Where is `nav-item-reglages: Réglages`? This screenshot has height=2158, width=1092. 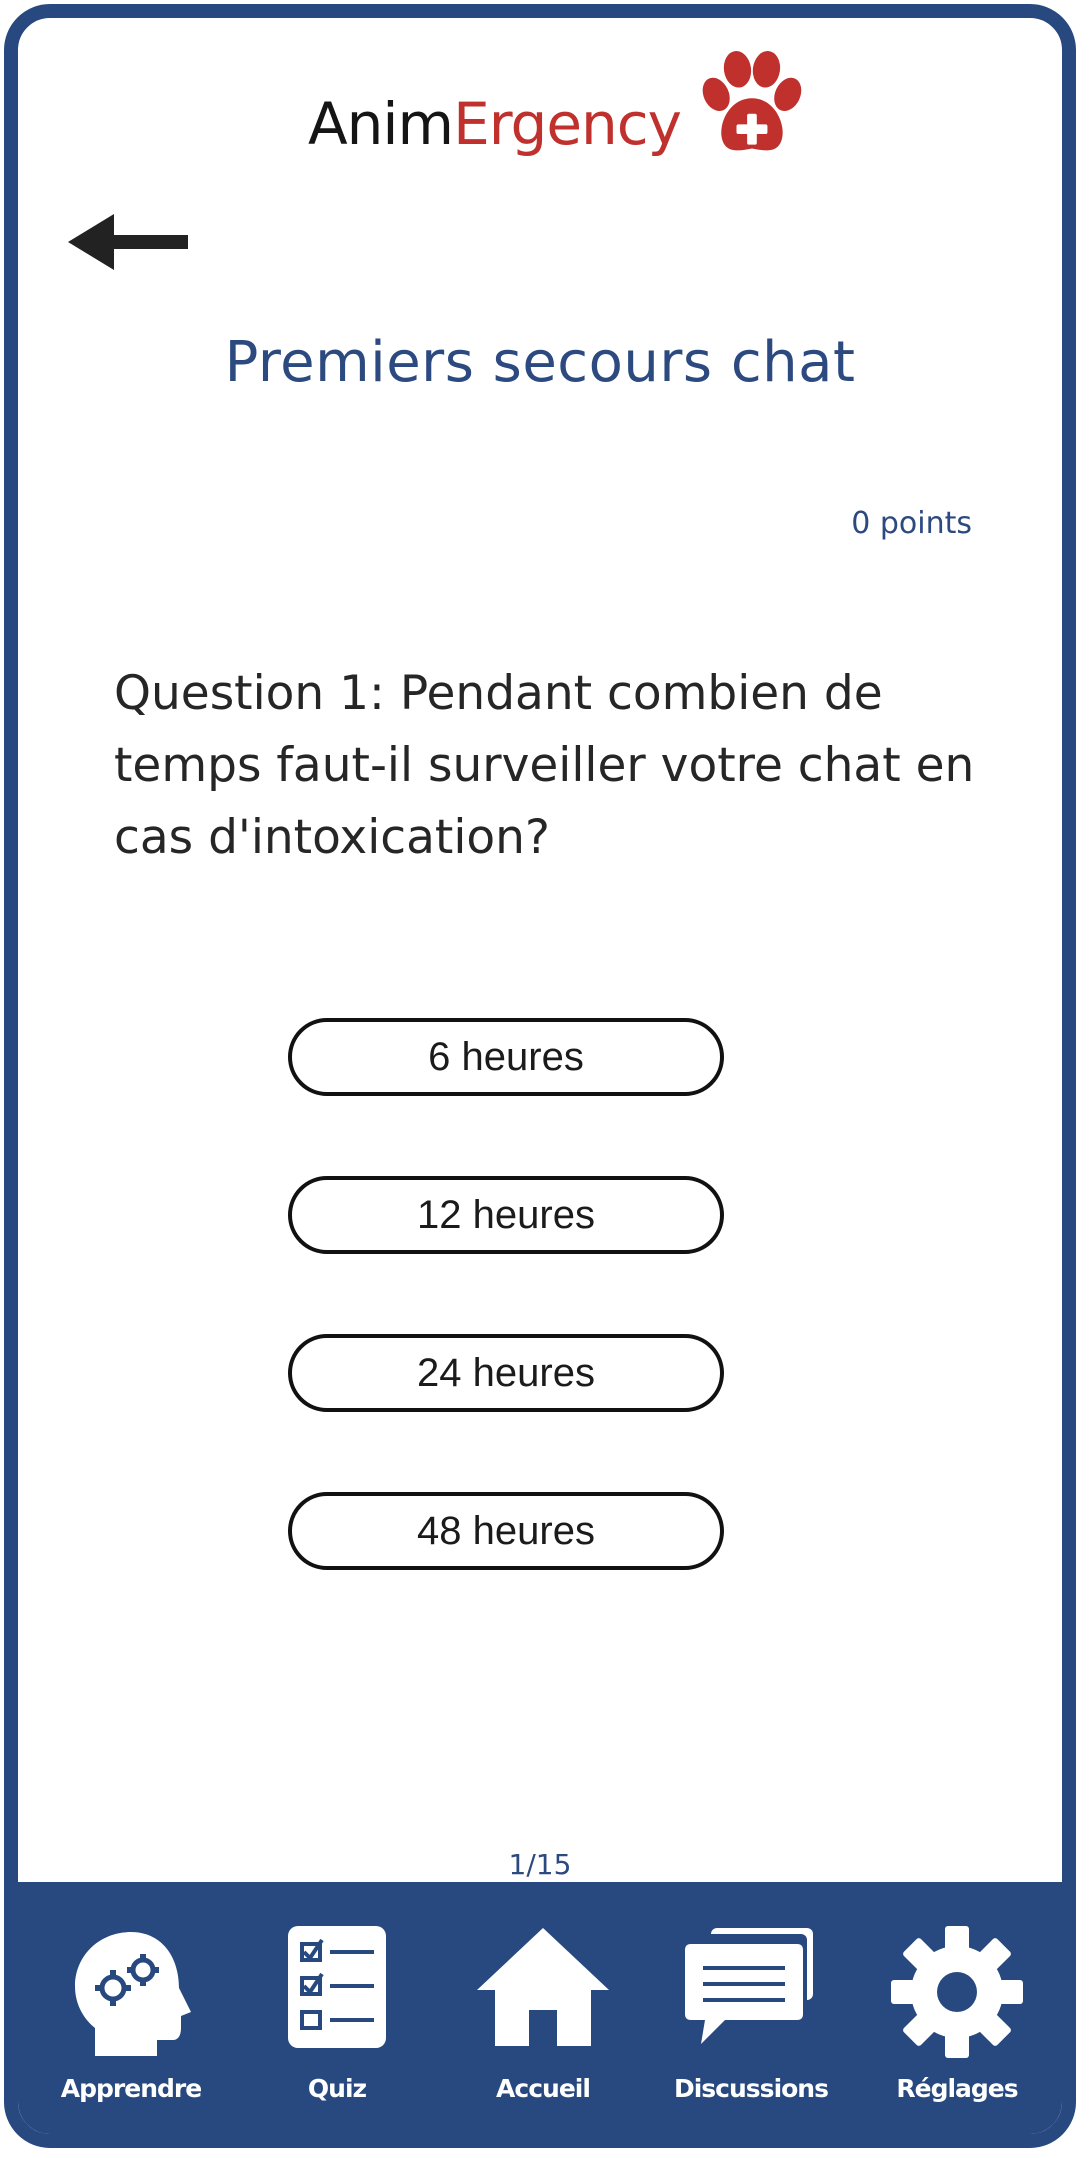 nav-item-reglages: Réglages is located at coordinates (957, 2008).